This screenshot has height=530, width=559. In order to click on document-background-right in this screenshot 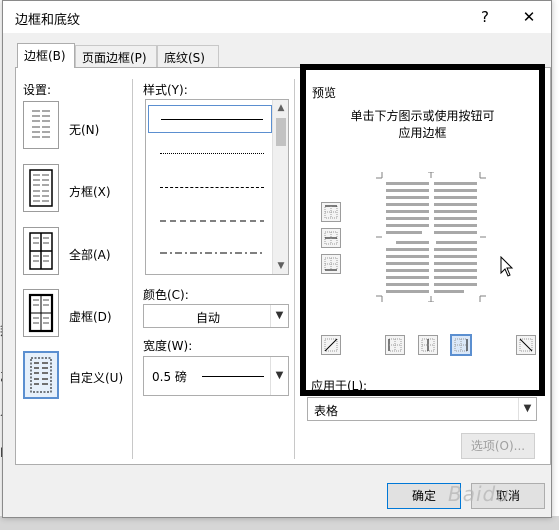, I will do `click(555, 265)`.